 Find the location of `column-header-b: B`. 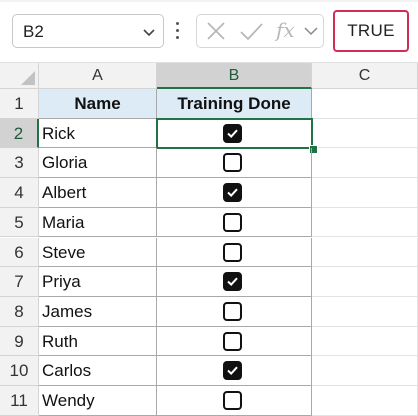

column-header-b: B is located at coordinates (234, 76).